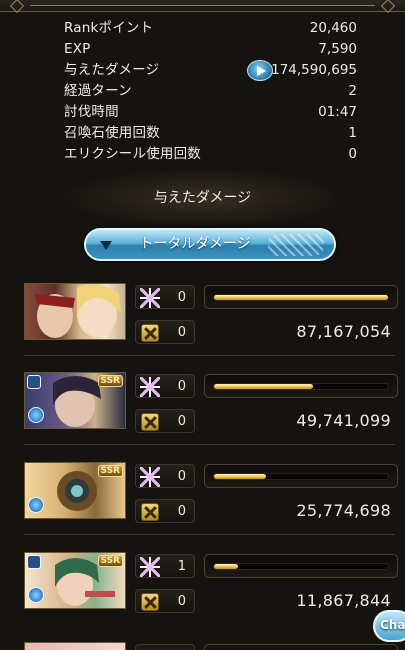 The height and width of the screenshot is (650, 405). Describe the element at coordinates (301, 647) in the screenshot. I see `next-damage-bar-partial` at that location.